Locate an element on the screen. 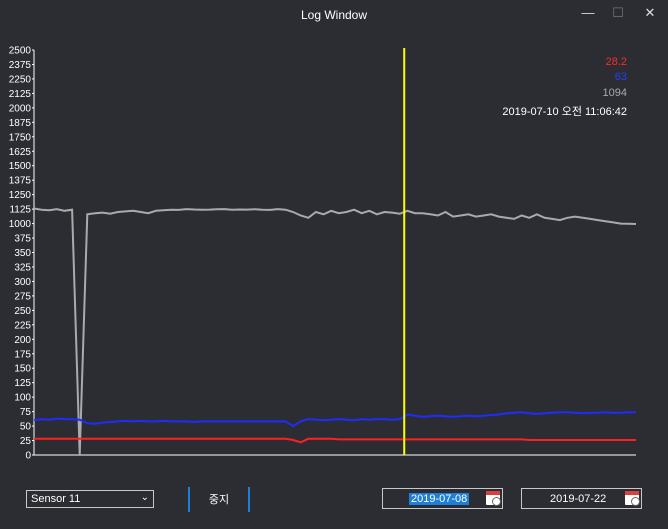 The width and height of the screenshot is (668, 529). y-tick-label: 325 is located at coordinates (22, 267).